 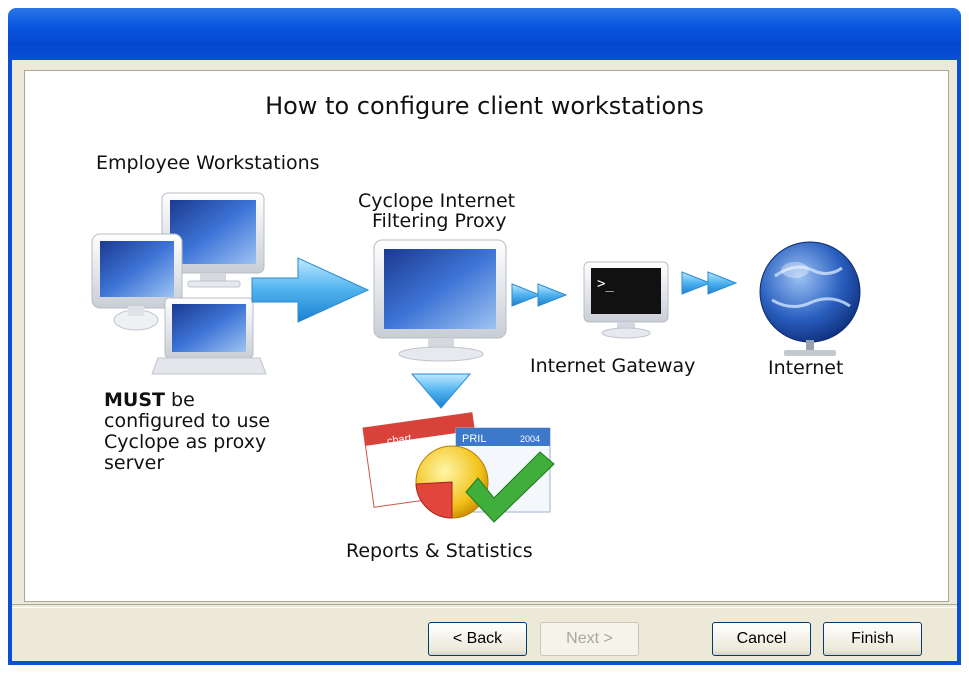 I want to click on internet-globe-icon, so click(x=810, y=298).